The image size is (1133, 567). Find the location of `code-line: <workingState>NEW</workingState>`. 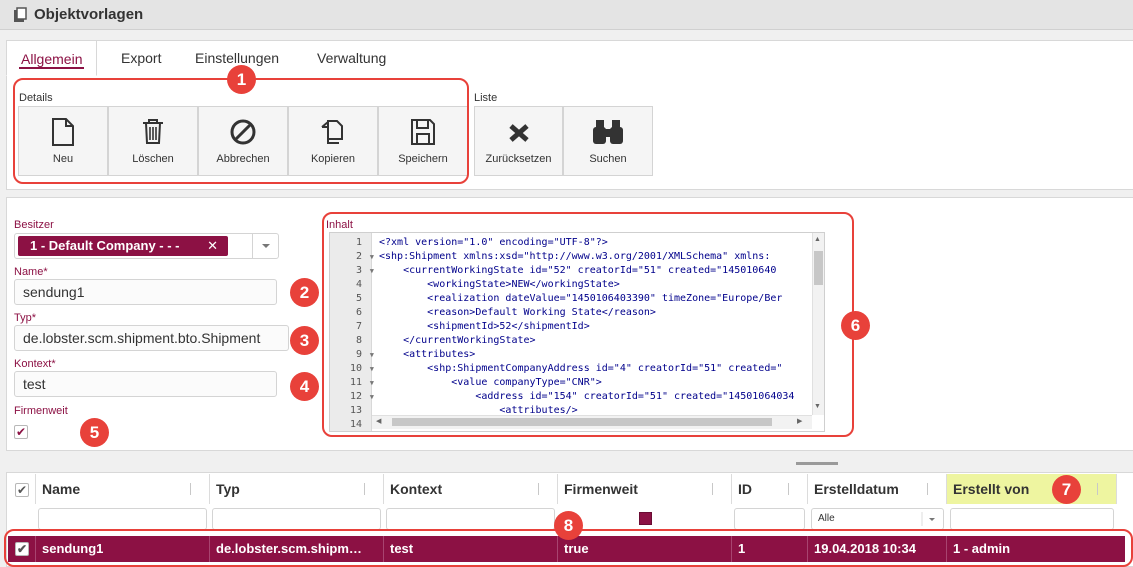

code-line: <workingState>NEW</workingState> is located at coordinates (499, 284).